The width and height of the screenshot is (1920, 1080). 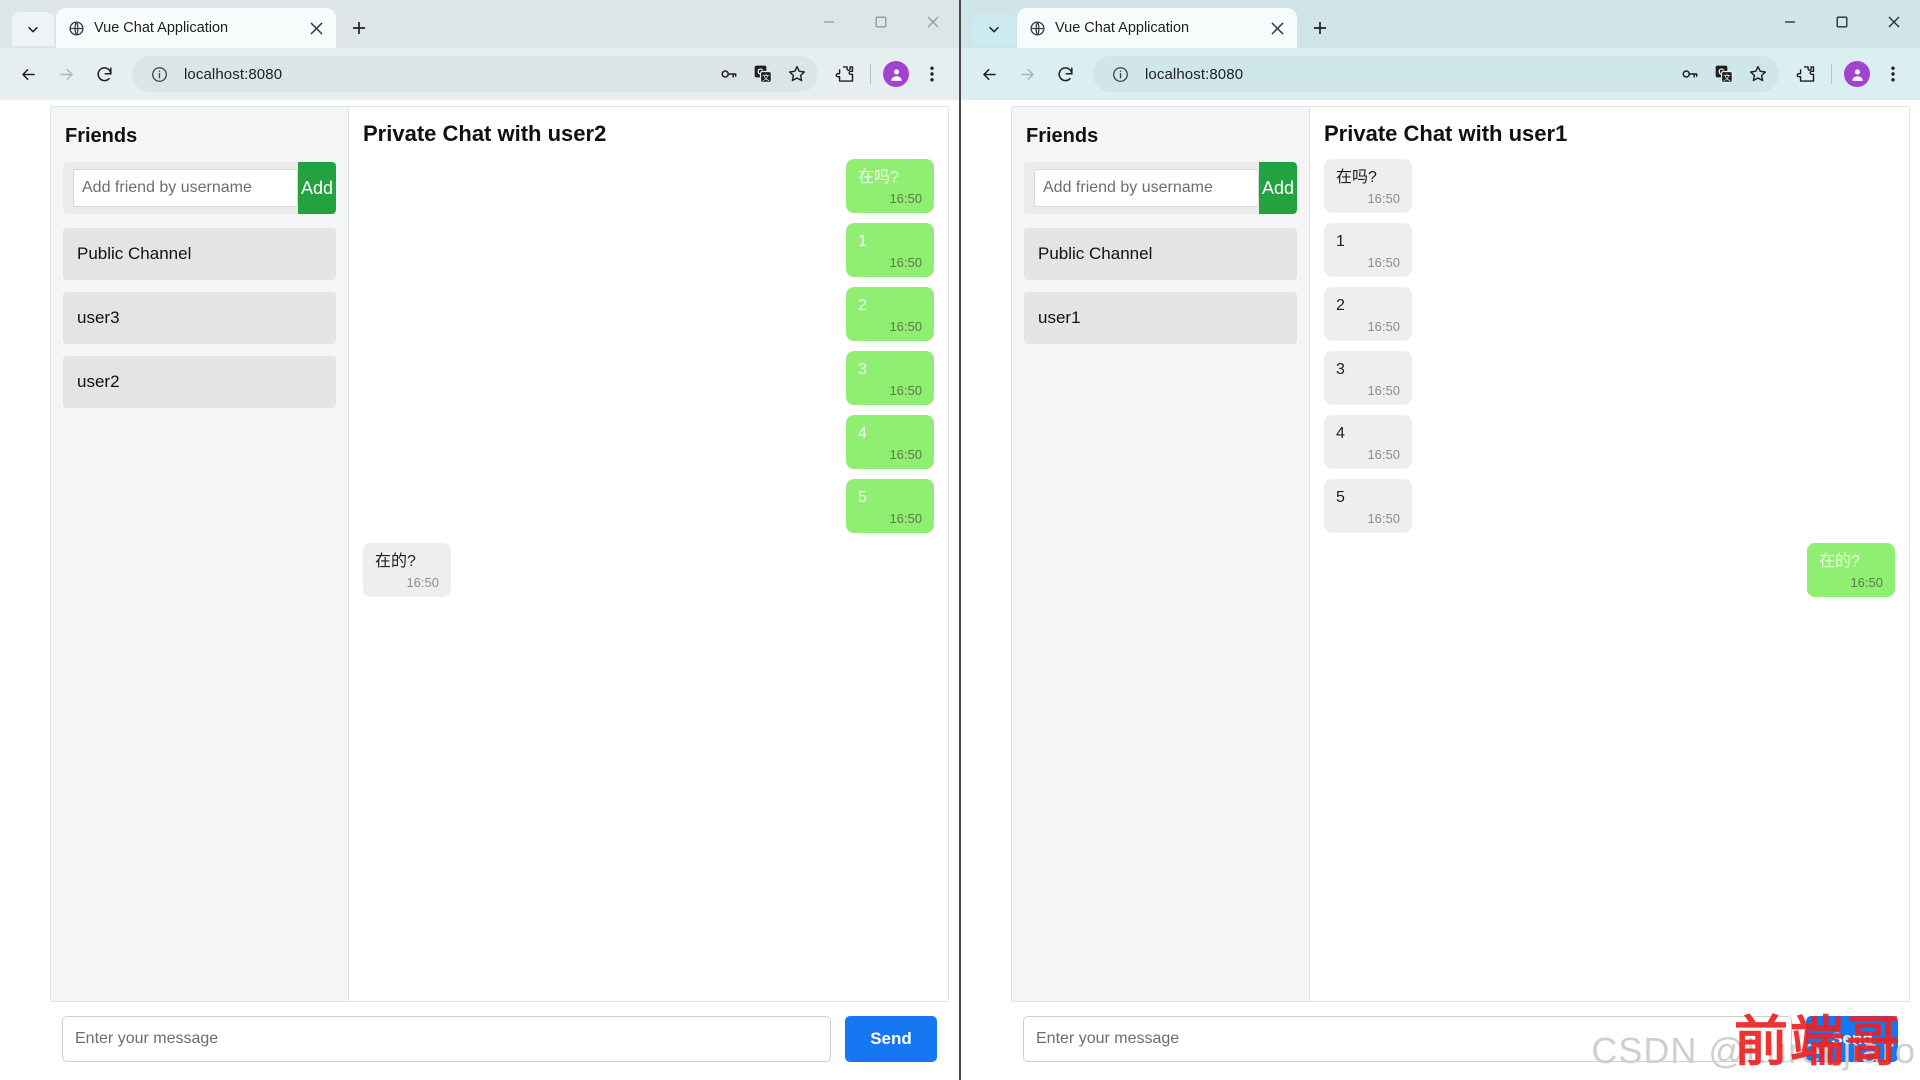 What do you see at coordinates (1368, 506) in the screenshot?
I see `message-bubble: 5 16:50` at bounding box center [1368, 506].